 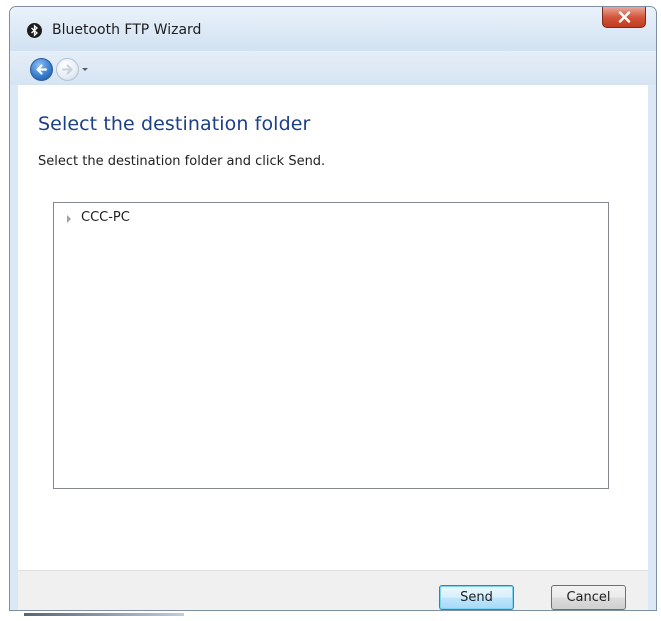 I want to click on close-icon, so click(x=624, y=17).